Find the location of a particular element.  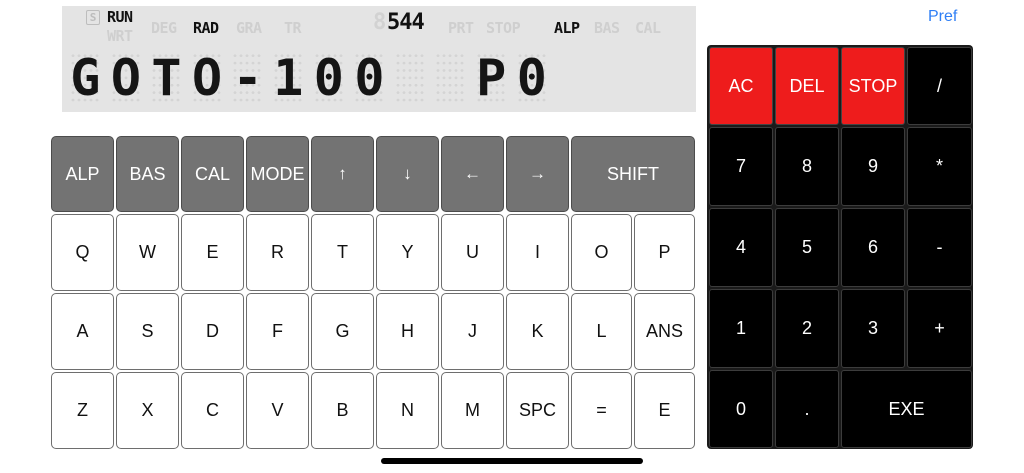

ans-key: ANS is located at coordinates (664, 331).